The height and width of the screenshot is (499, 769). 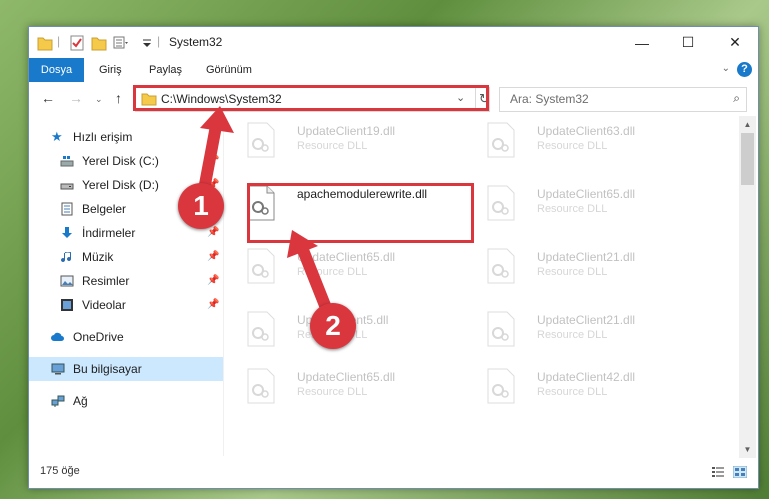 I want to click on step-1-badge: 1, so click(x=201, y=206).